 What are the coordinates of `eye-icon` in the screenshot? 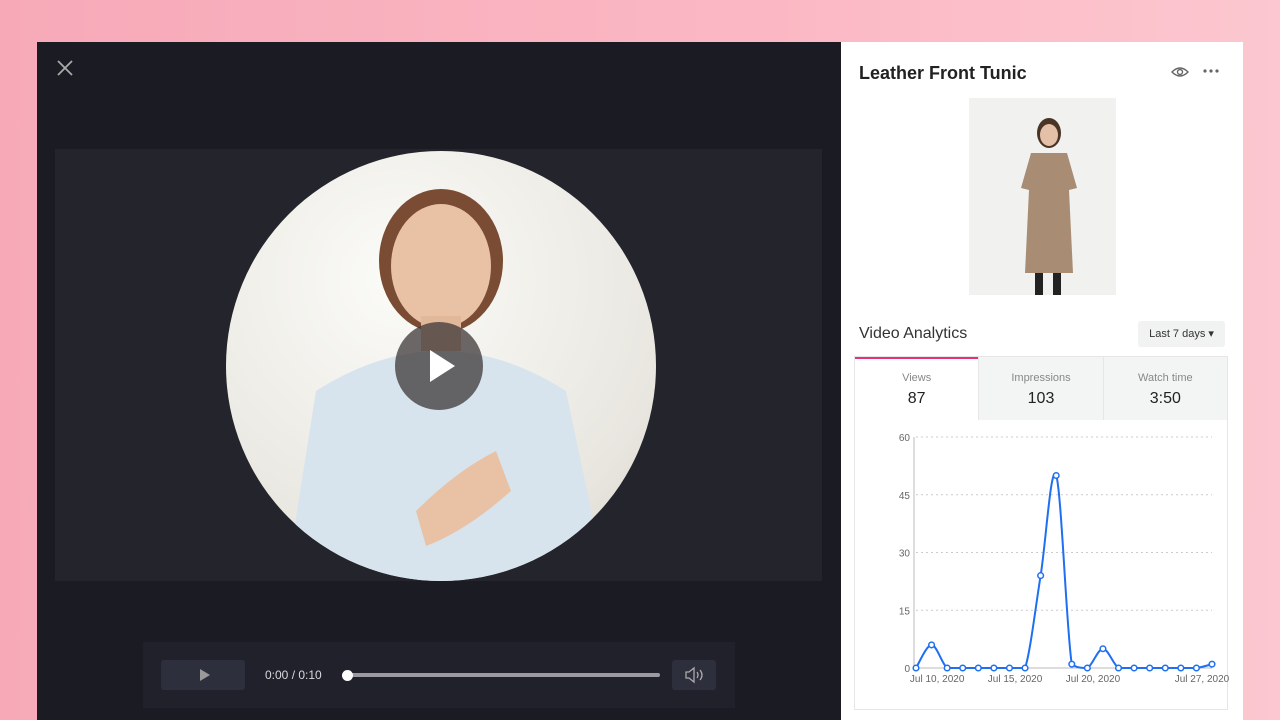 It's located at (1180, 72).